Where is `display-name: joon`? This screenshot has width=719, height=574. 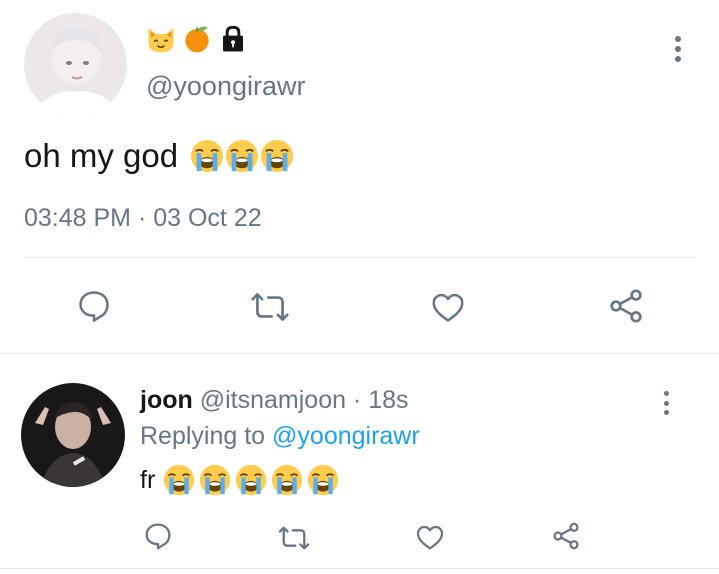 display-name: joon is located at coordinates (166, 400).